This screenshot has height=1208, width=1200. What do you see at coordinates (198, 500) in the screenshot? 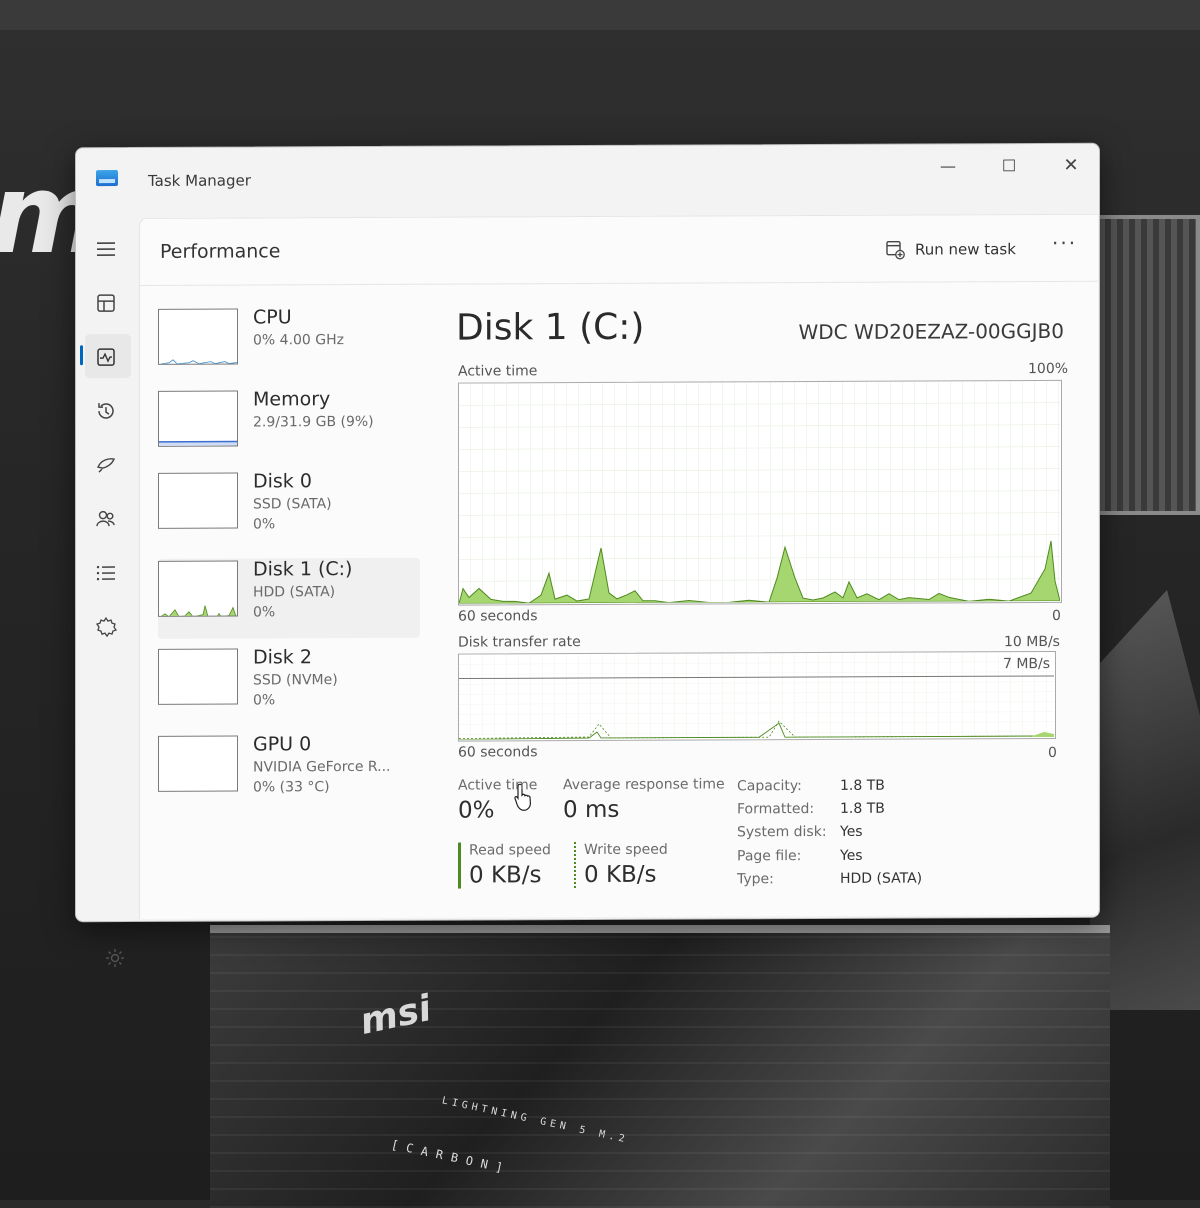
I see `disk-0-thumbnail-graph` at bounding box center [198, 500].